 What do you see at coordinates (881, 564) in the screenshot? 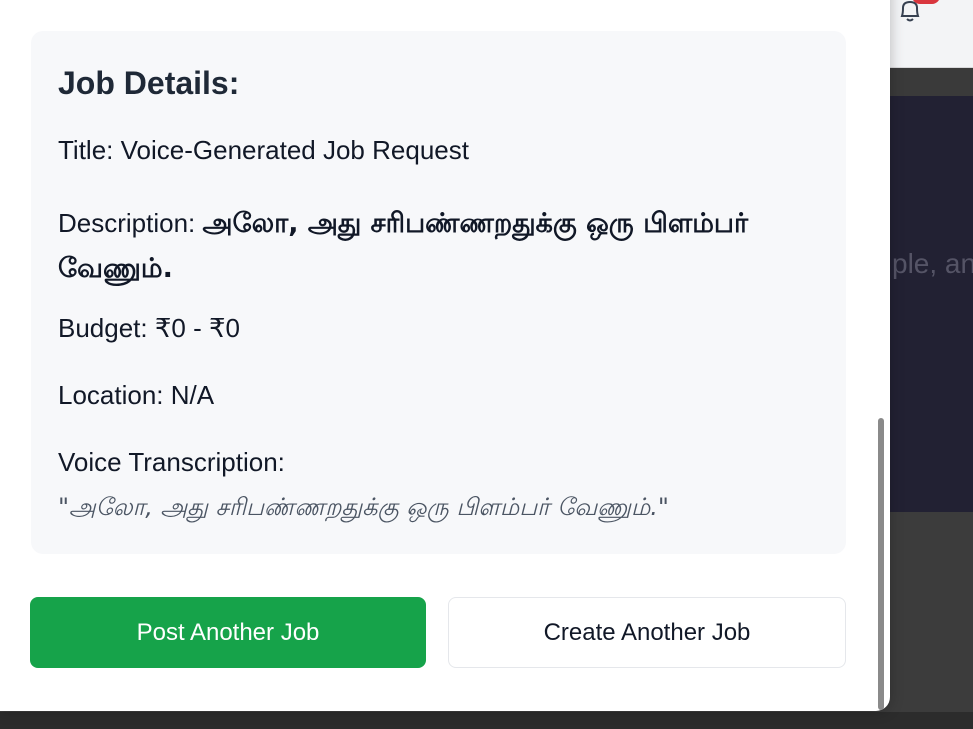
I see `modal-scrollbar-thumb` at bounding box center [881, 564].